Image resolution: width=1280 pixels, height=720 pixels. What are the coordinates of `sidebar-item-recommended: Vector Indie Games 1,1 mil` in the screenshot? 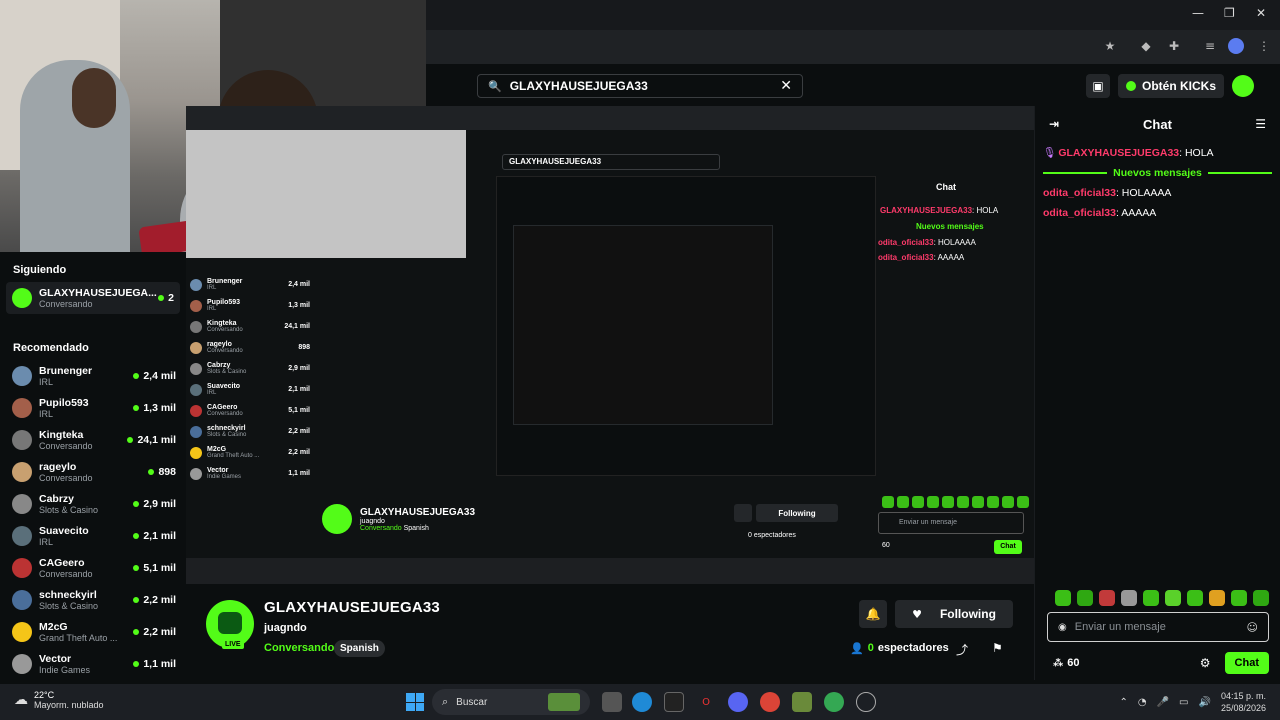 It's located at (93, 664).